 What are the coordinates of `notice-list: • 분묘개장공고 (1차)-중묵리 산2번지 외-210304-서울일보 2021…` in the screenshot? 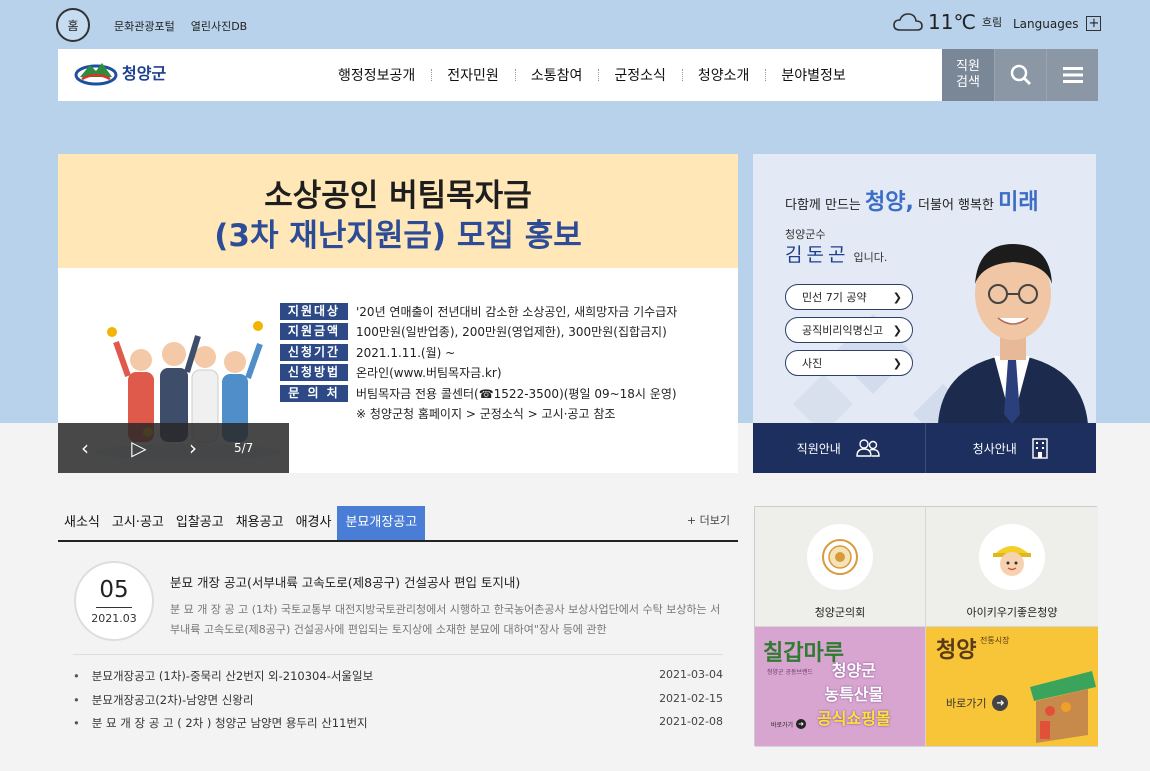 It's located at (398, 703).